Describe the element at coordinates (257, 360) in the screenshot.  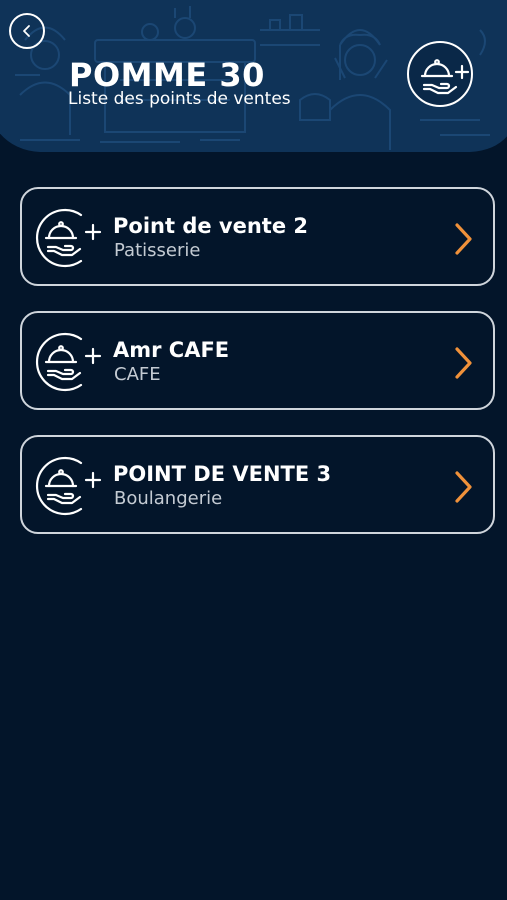
I see `point-de-vente-card: Amr CAFE CAFE` at that location.